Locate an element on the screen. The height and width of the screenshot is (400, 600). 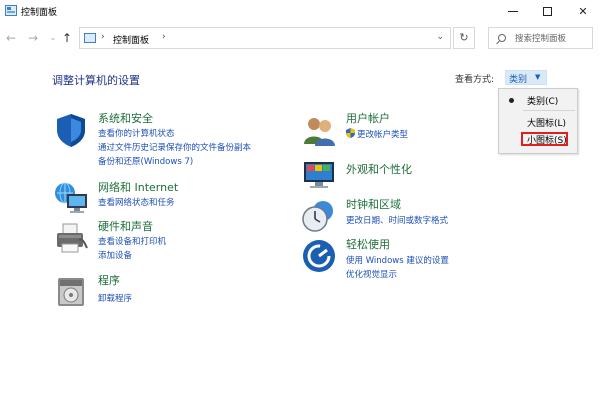
category-hardware-sound: 硬件和声音 查看设备和打印机 添加设备 is located at coordinates (173, 239).